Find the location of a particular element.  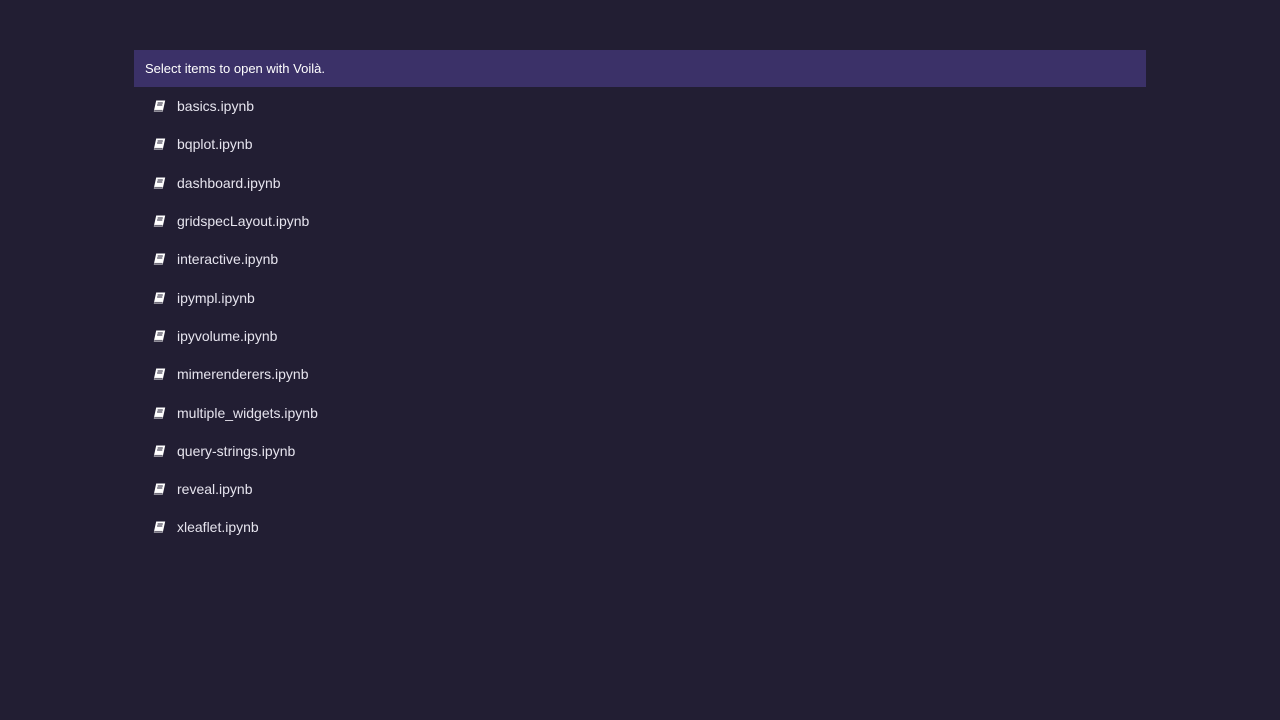

file-link: mimerenderers.ipynb is located at coordinates (243, 374).